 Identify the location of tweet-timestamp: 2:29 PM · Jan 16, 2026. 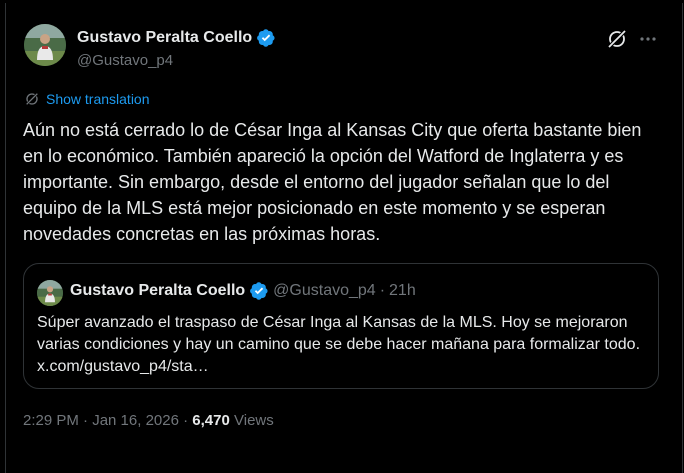
(101, 420).